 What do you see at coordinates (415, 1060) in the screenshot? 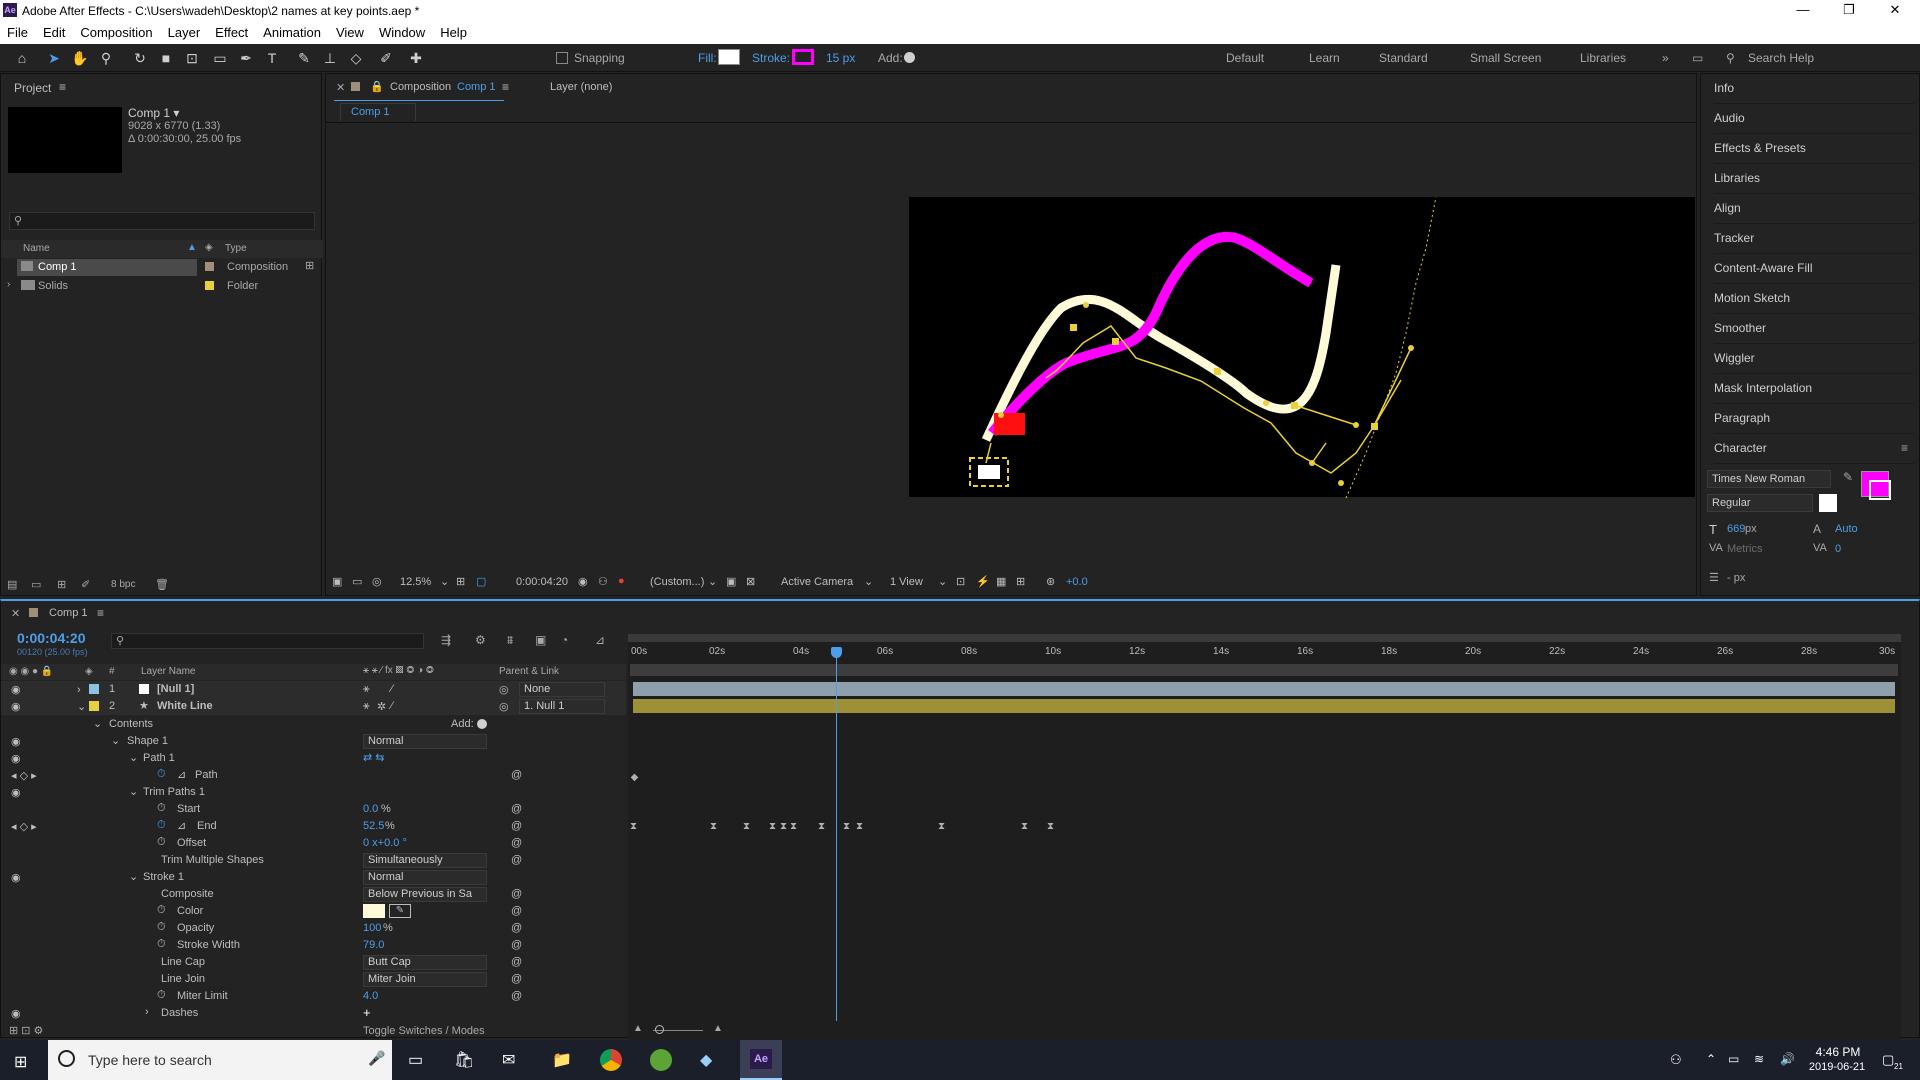
I see `task-view-icon: ▭` at bounding box center [415, 1060].